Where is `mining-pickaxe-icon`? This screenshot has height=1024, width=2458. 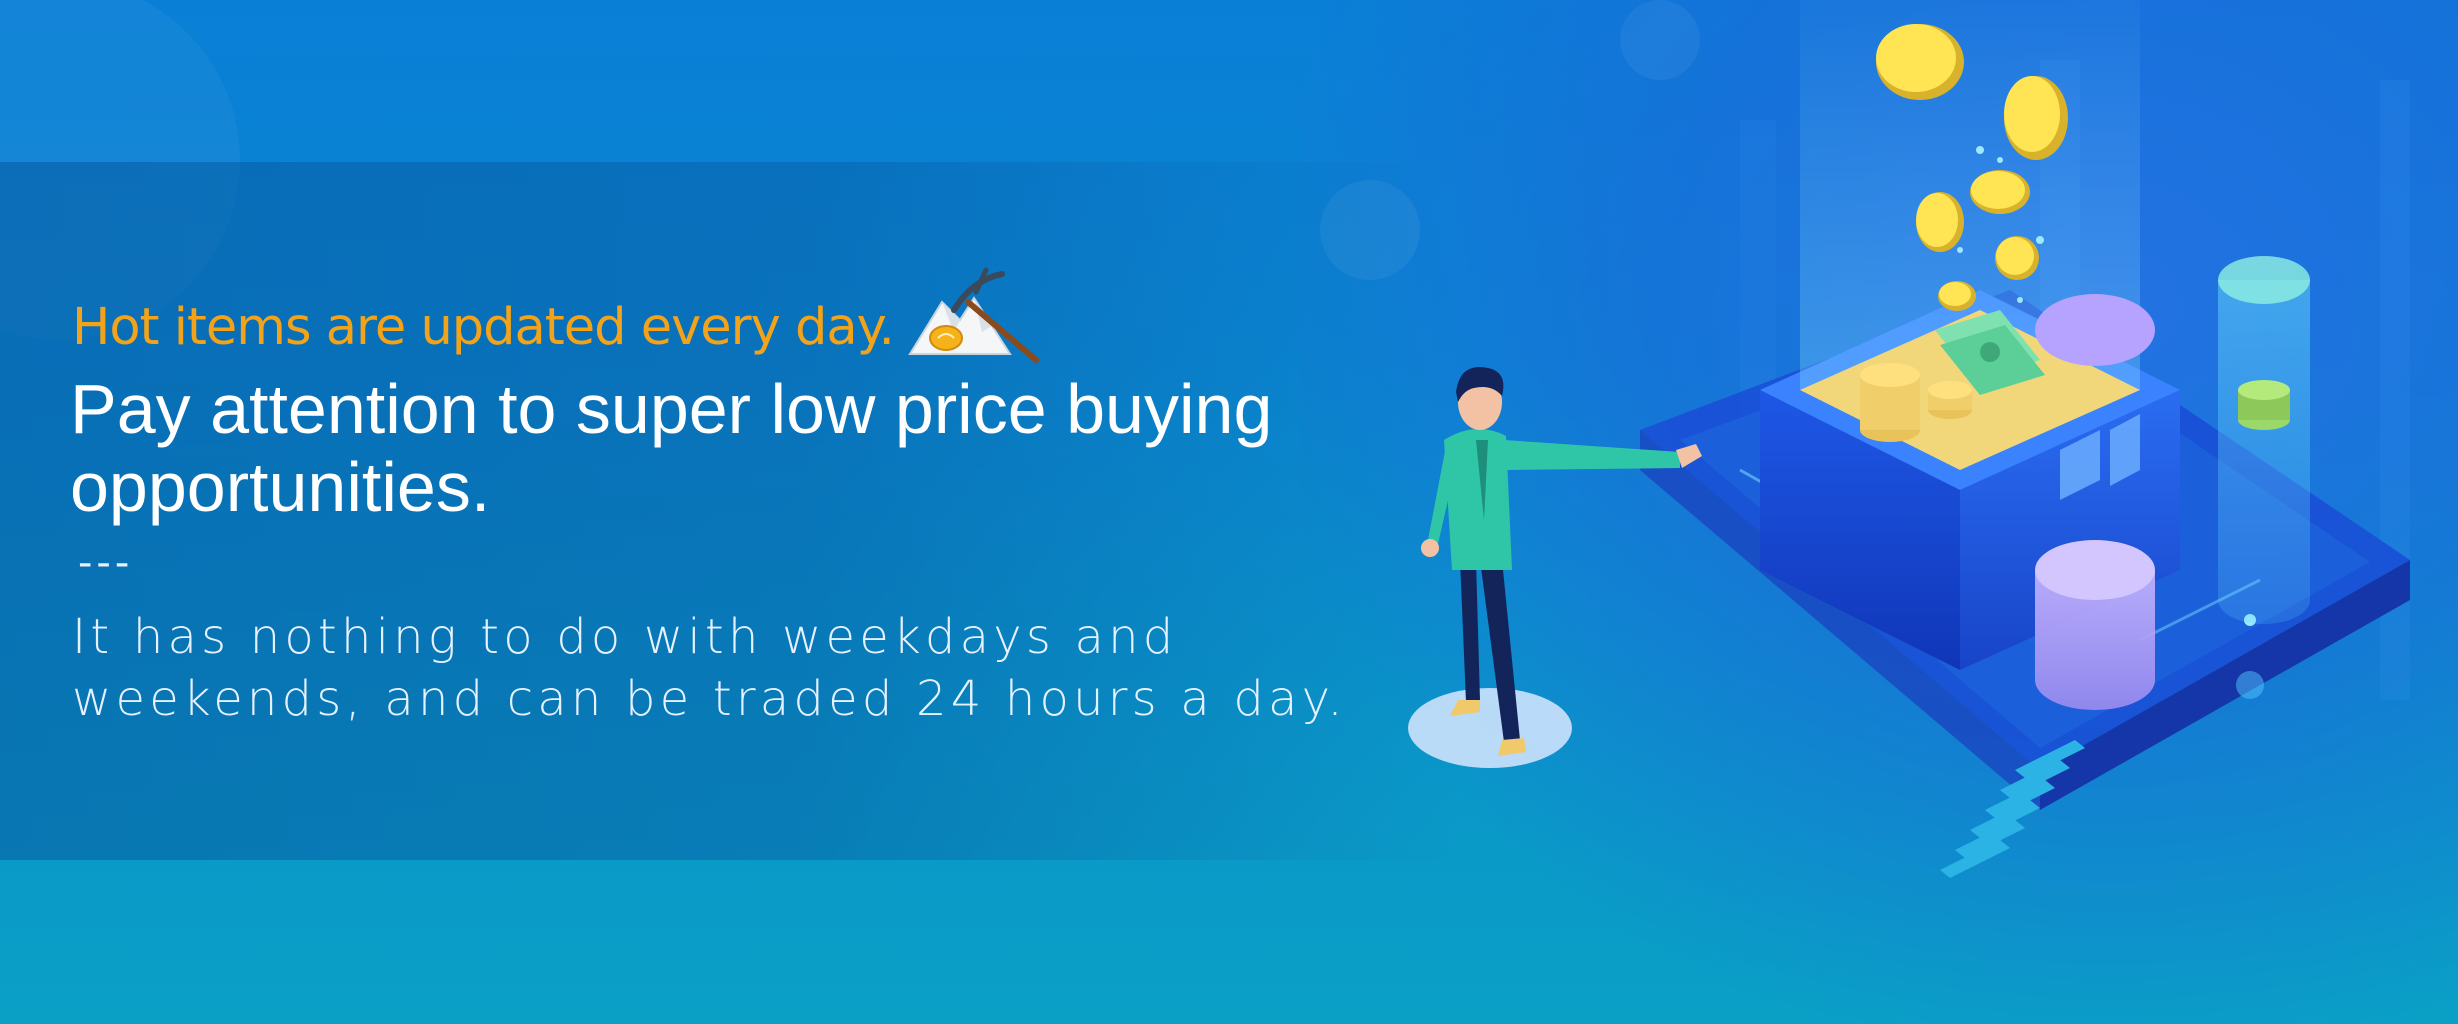
mining-pickaxe-icon is located at coordinates (977, 317).